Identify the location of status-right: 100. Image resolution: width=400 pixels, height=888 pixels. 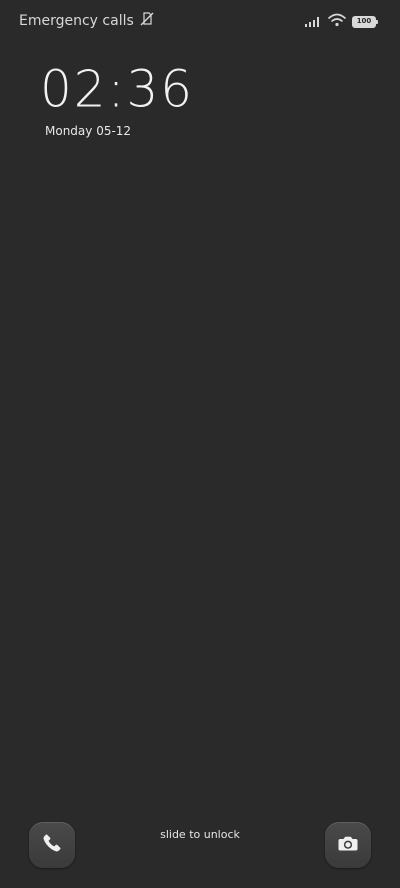
(341, 21).